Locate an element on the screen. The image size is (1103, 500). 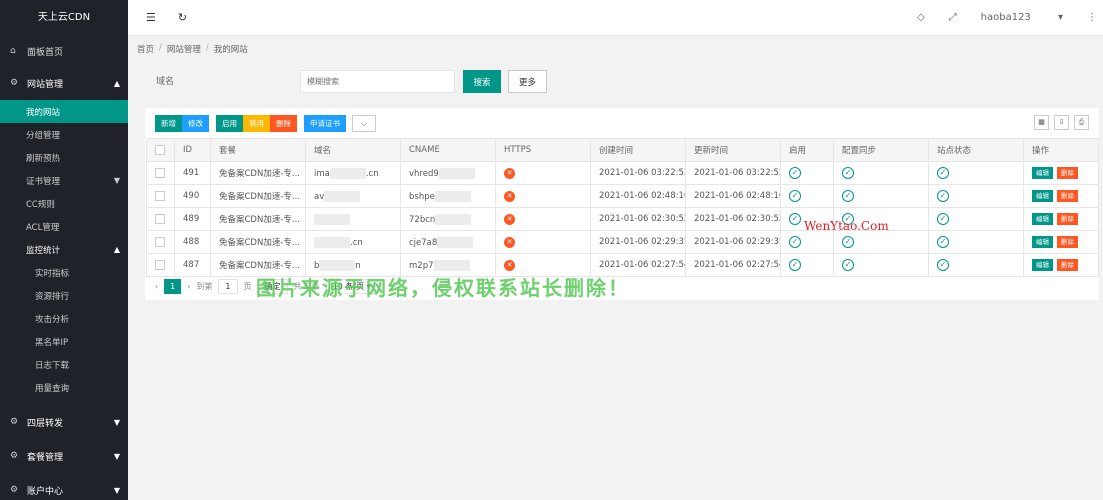
nav-label: 实时指标 is located at coordinates (52, 273).